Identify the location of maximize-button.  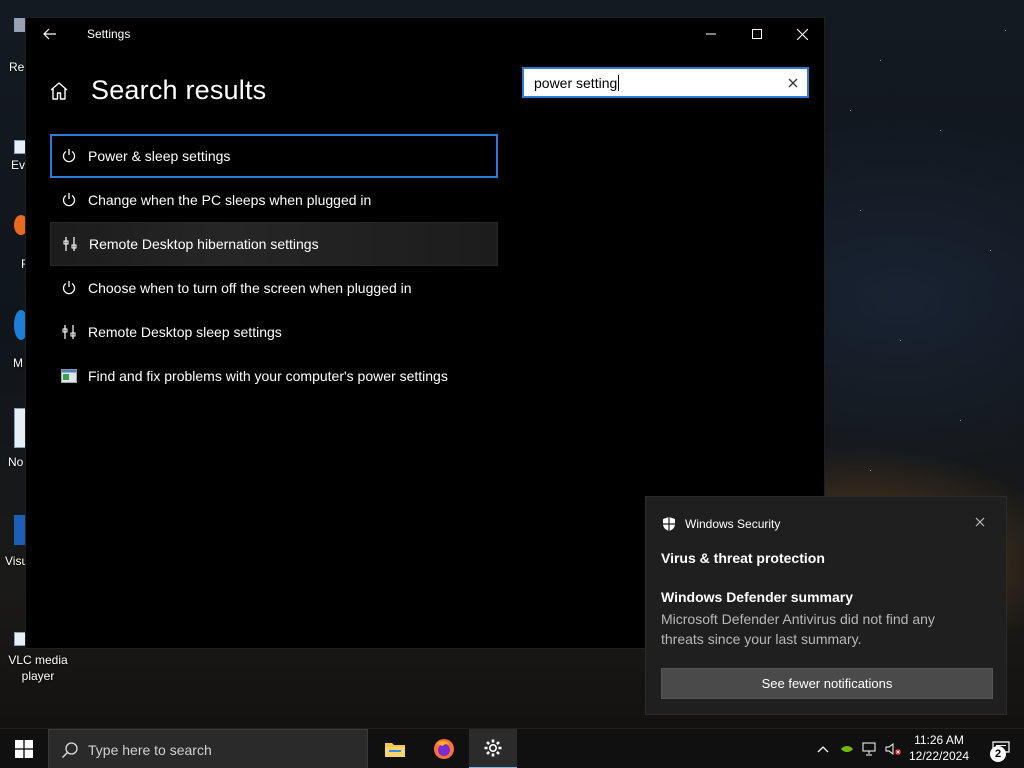
(757, 34).